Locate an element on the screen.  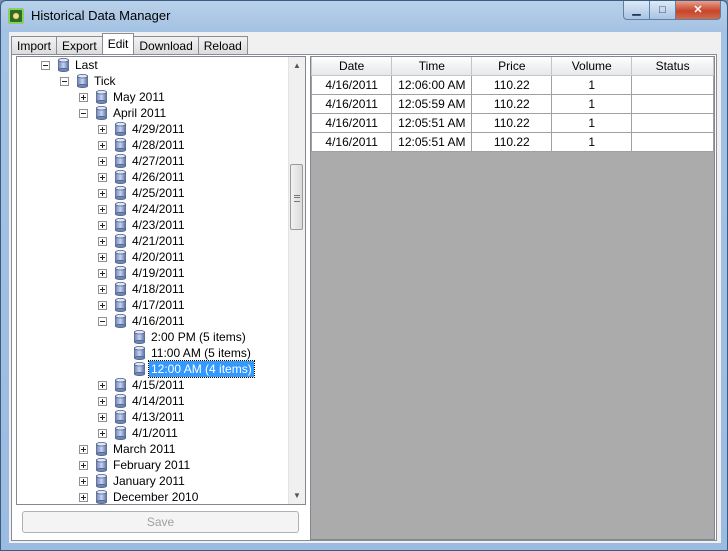
scroll-down-arrow: ▼ is located at coordinates (297, 495).